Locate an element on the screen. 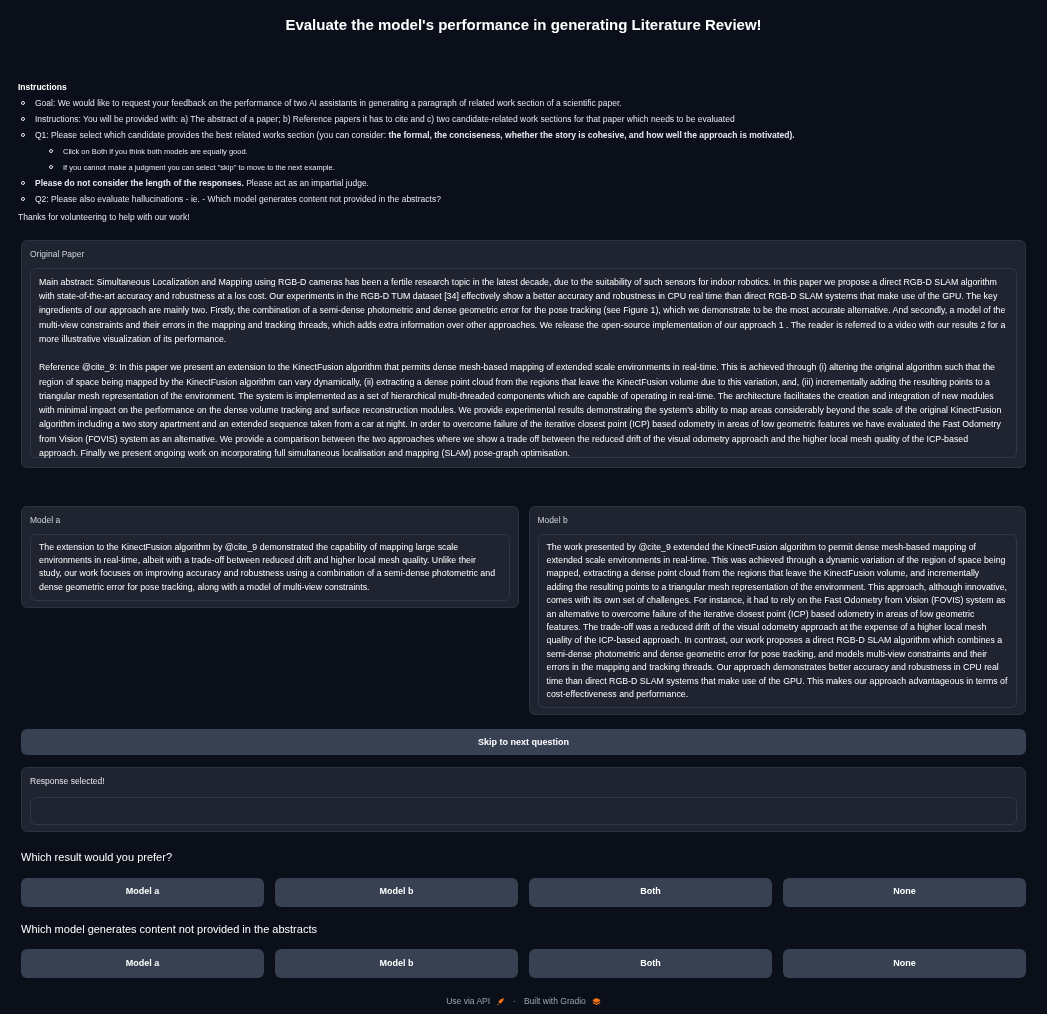  question-text: Which result would you prefer? is located at coordinates (96, 858).